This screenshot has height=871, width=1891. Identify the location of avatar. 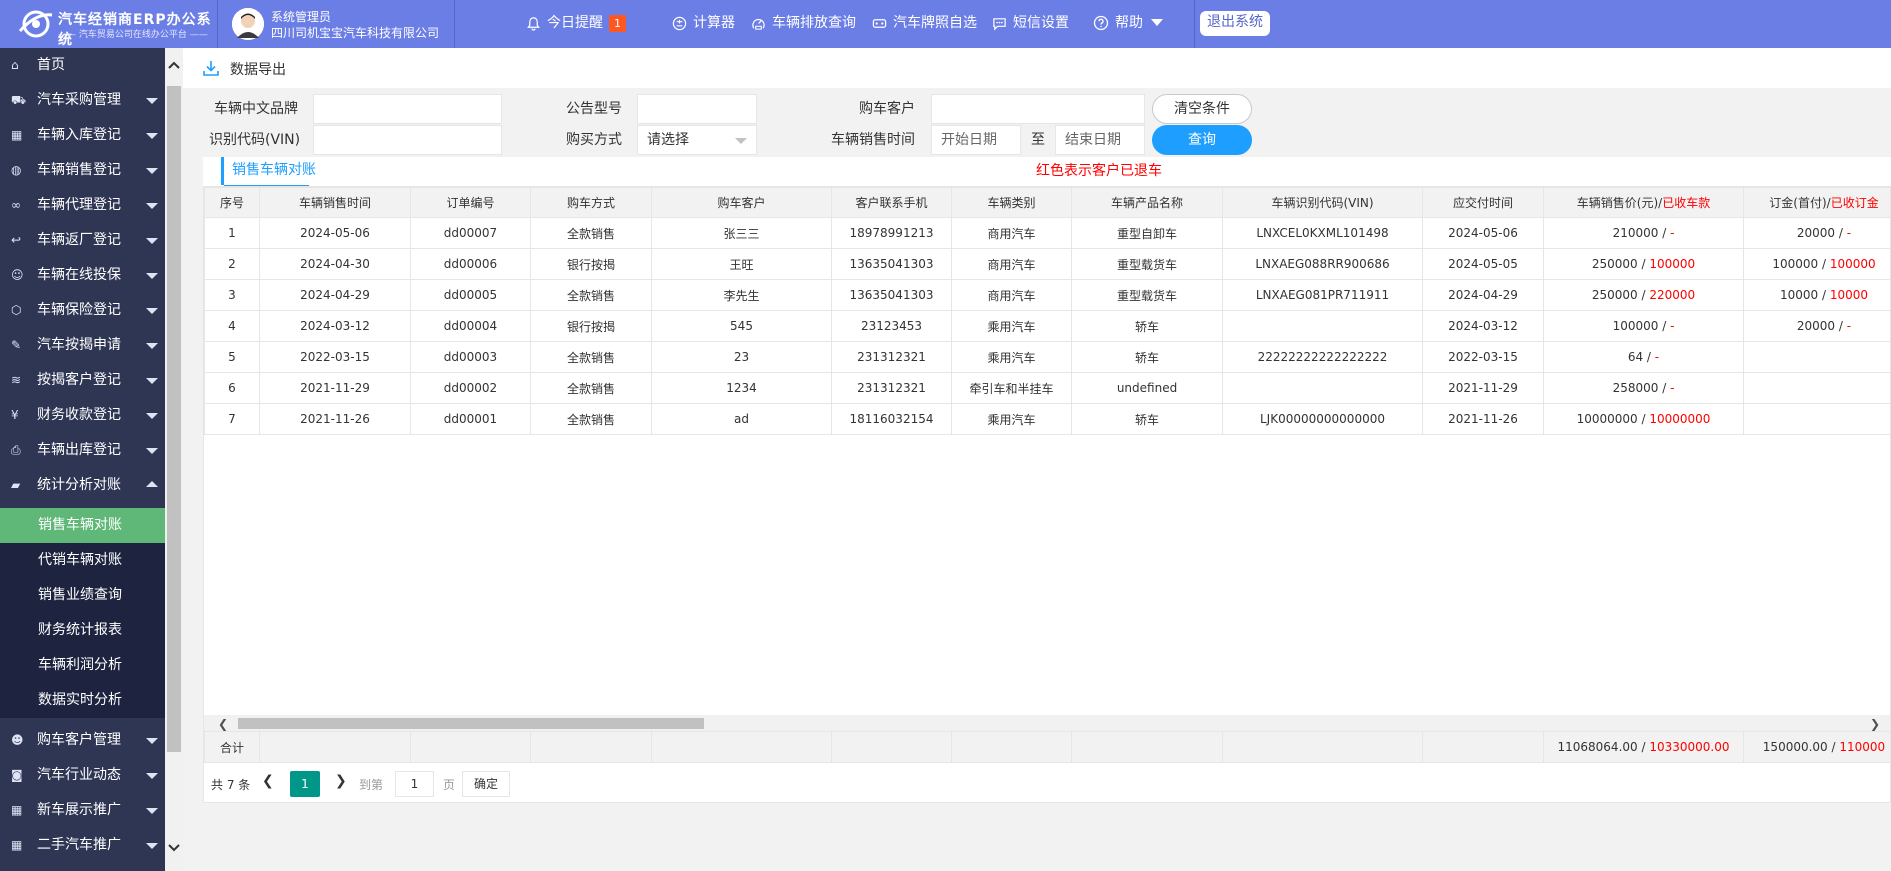
(248, 24).